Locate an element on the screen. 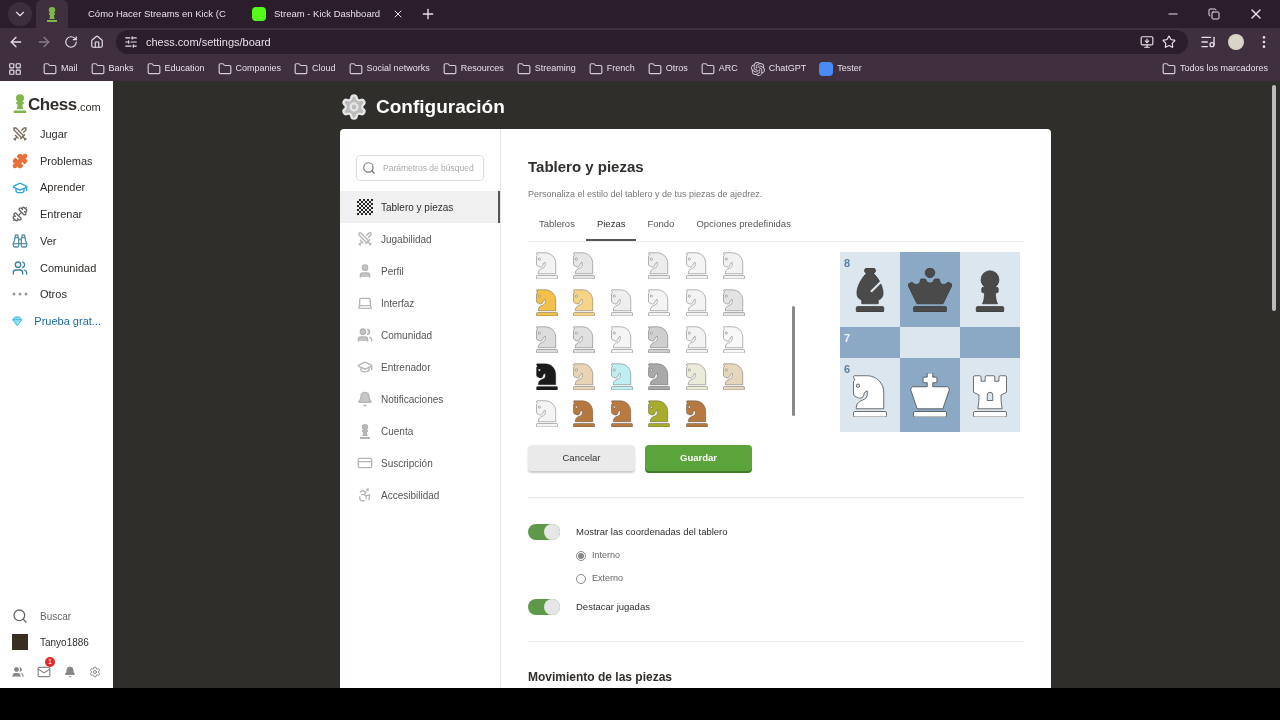 The width and height of the screenshot is (1280, 720). settings-nav-item: Jugabilidad is located at coordinates (420, 239).